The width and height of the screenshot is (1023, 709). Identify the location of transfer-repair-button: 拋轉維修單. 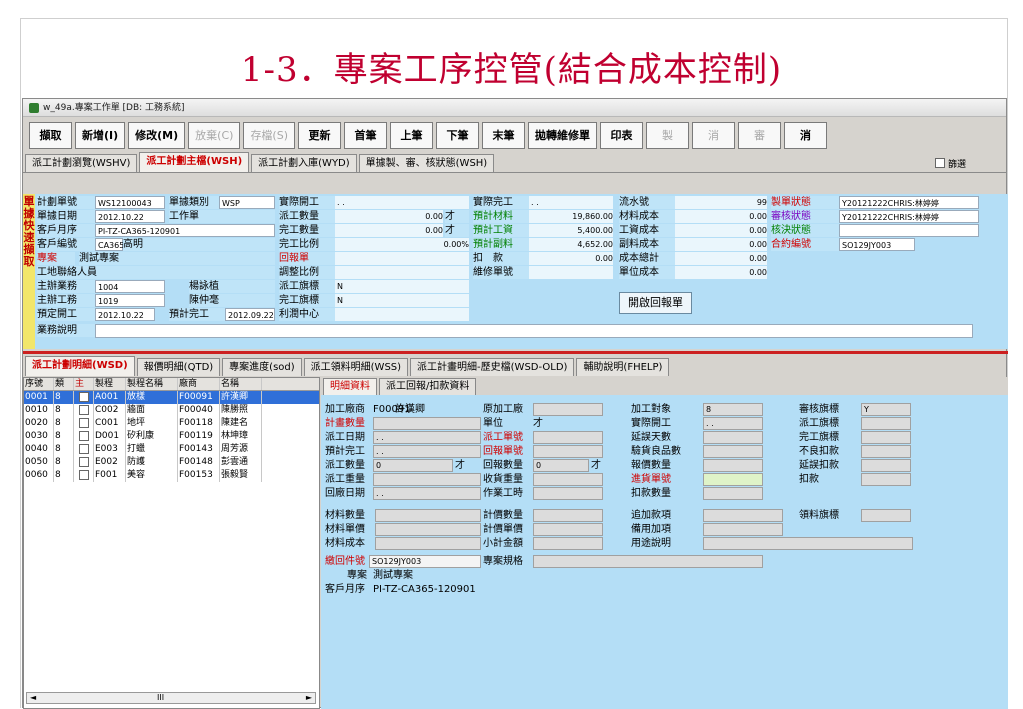
(563, 135).